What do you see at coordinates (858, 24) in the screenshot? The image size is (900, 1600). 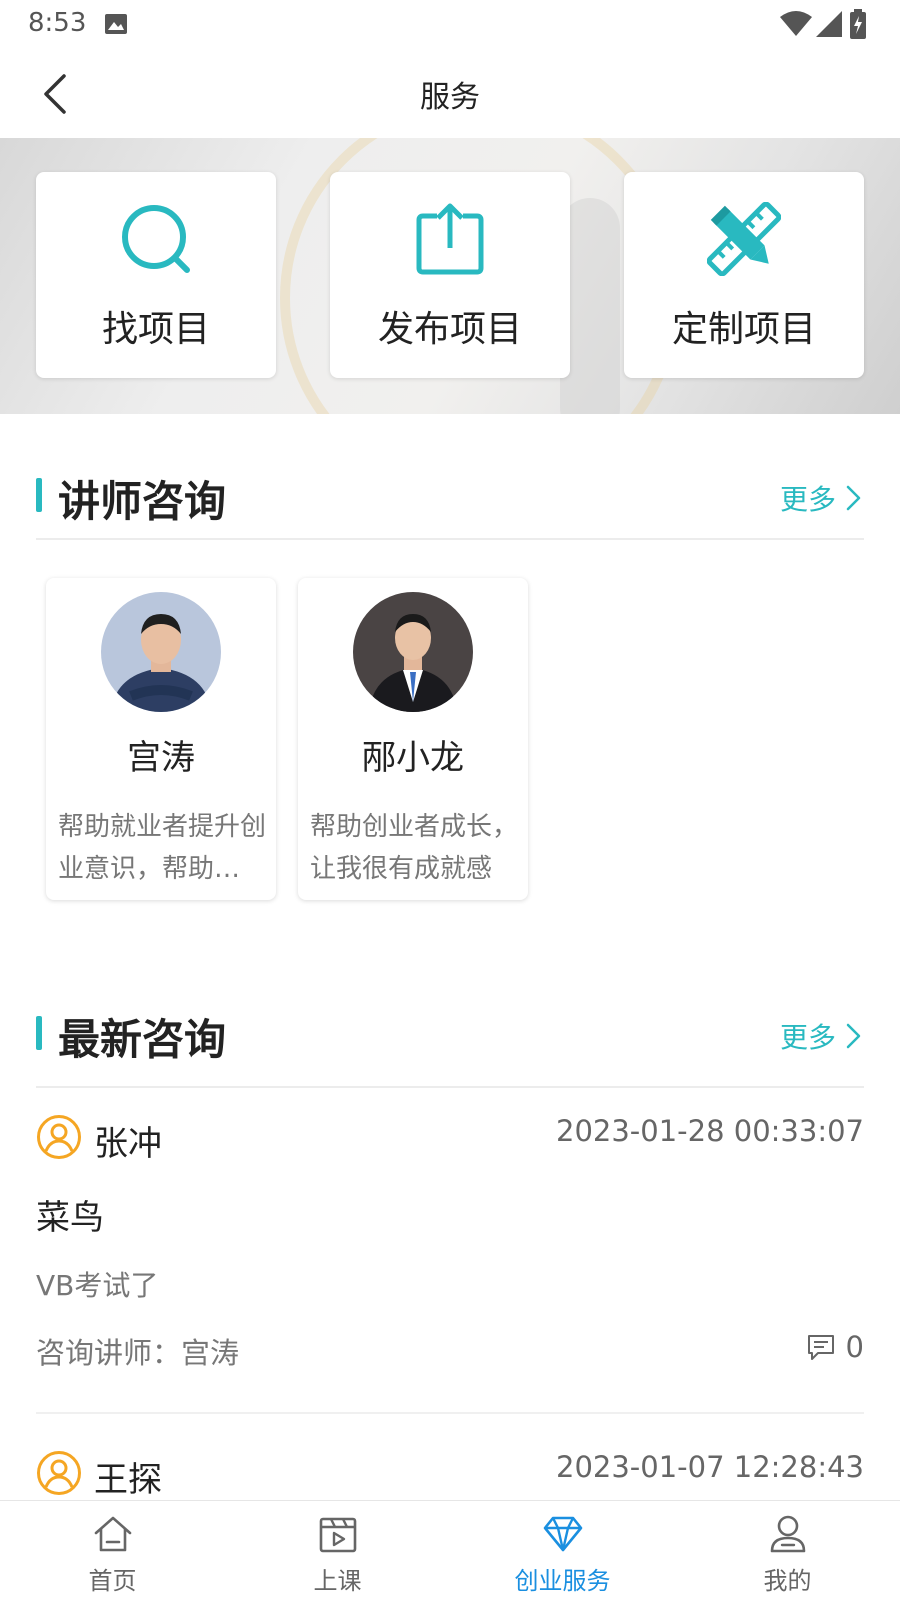 I see `battery-icon` at bounding box center [858, 24].